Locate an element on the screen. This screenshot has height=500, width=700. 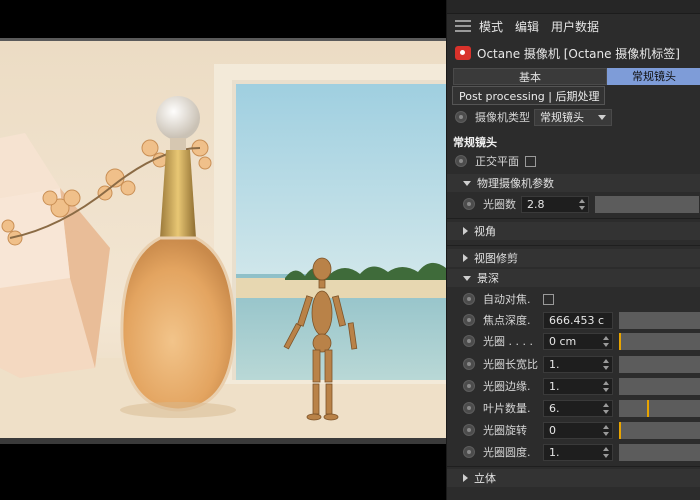
aperture-aspect-value: 1. is located at coordinates (554, 364).